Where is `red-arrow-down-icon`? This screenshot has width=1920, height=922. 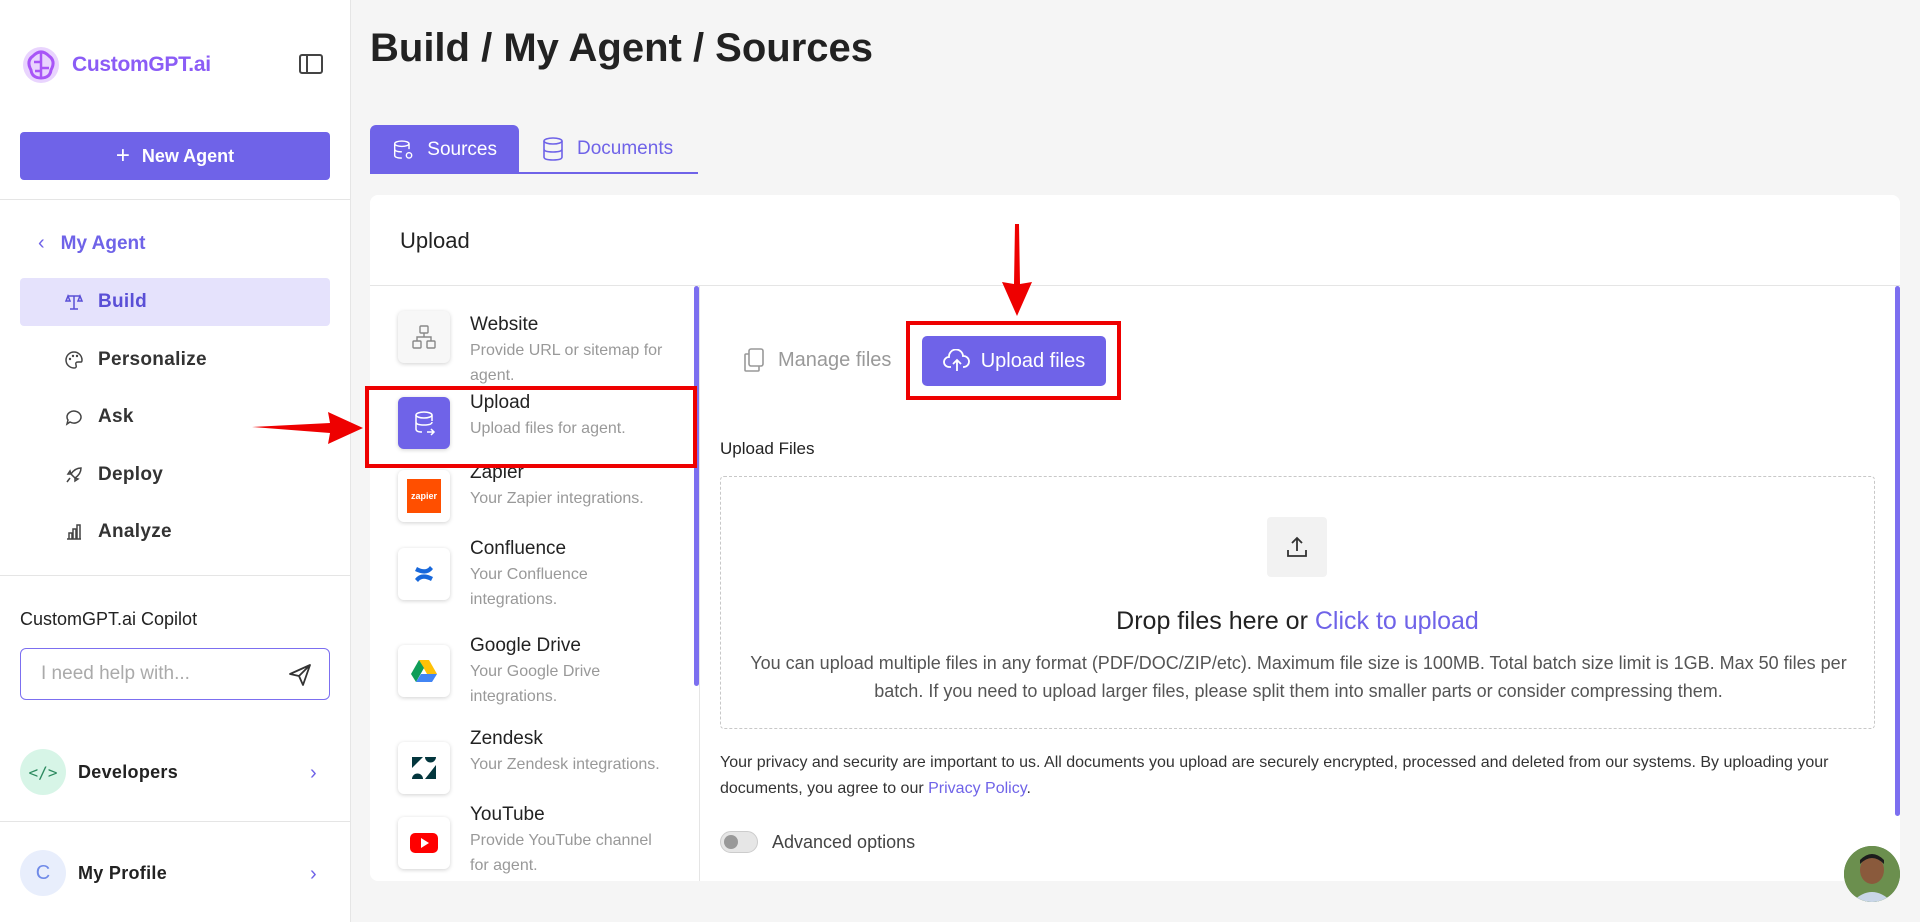
red-arrow-down-icon is located at coordinates (1017, 270).